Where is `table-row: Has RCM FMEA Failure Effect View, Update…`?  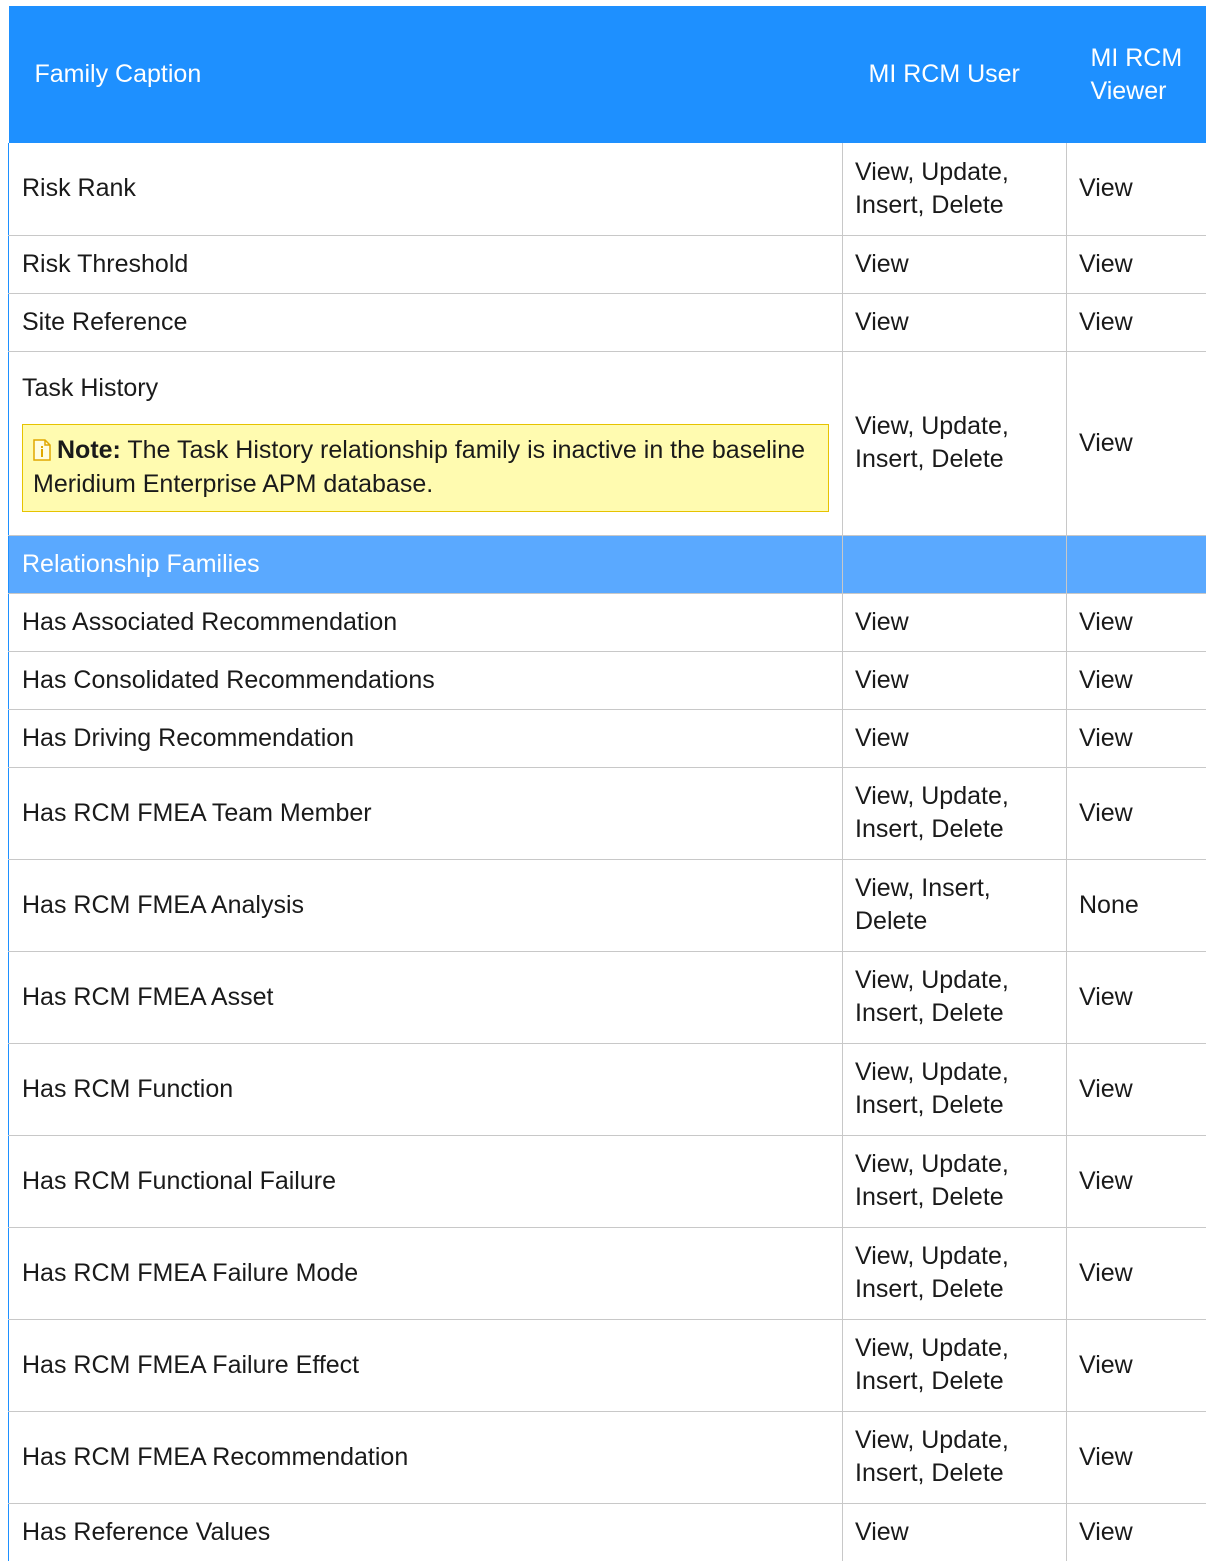
table-row: Has RCM FMEA Failure Effect View, Update… is located at coordinates (607, 1365).